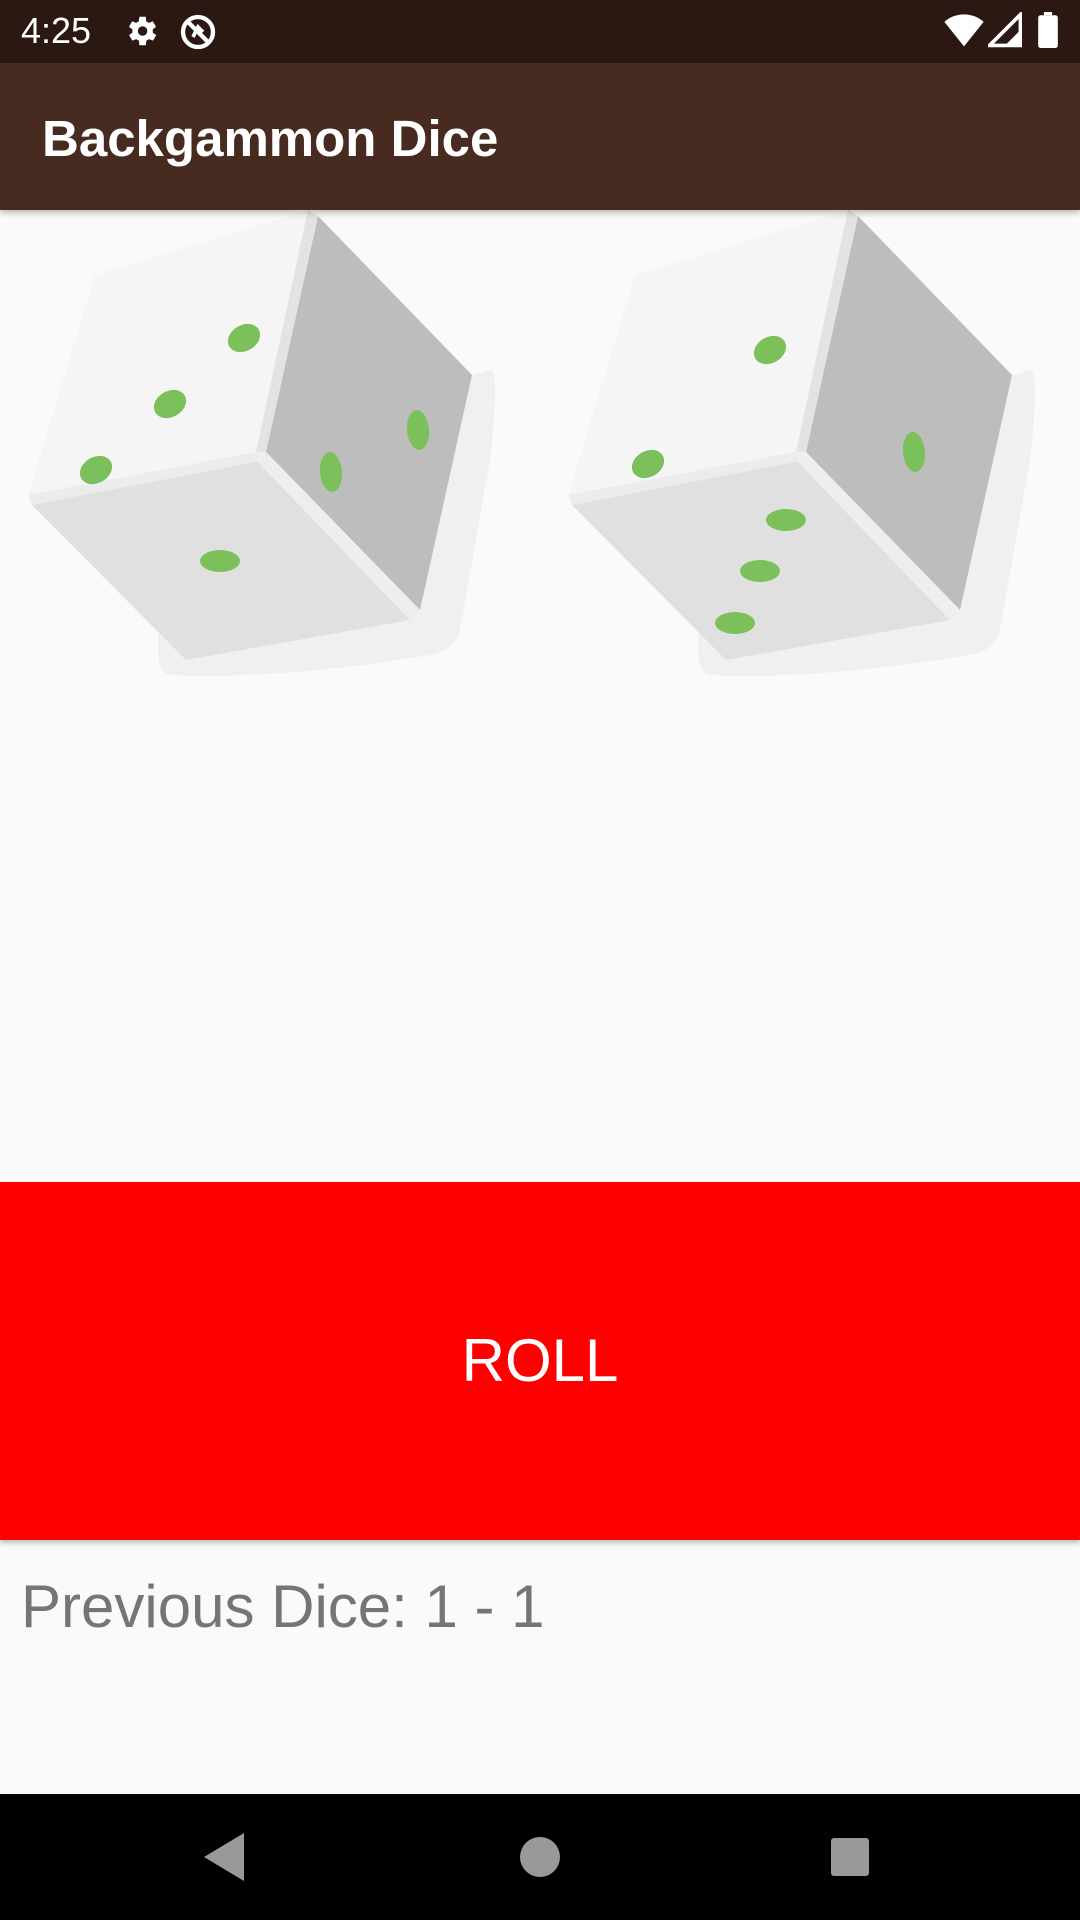  Describe the element at coordinates (540, 31) in the screenshot. I see `status-bar: 4:25` at that location.